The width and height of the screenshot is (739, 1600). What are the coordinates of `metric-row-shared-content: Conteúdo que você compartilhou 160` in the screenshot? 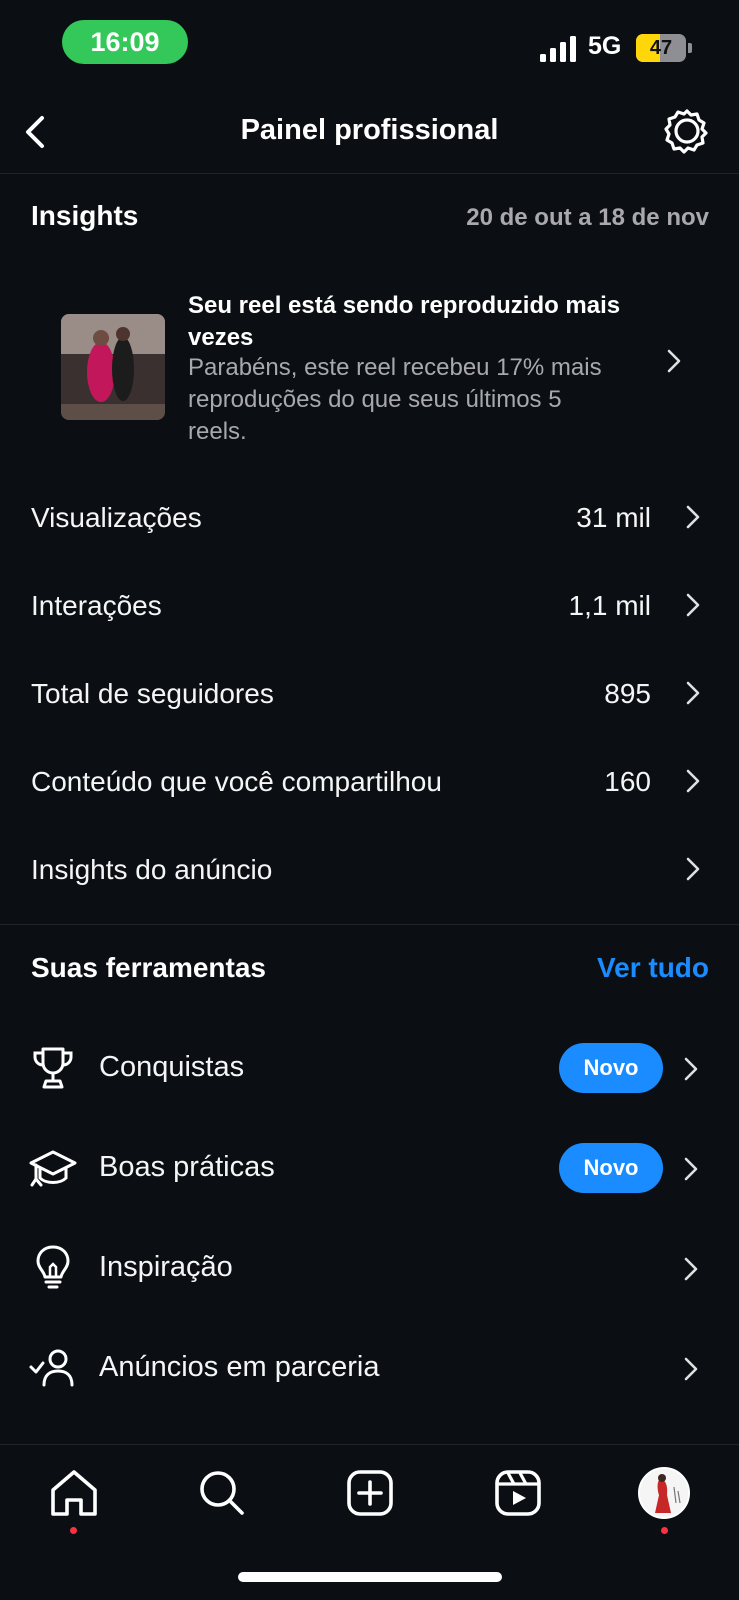 It's located at (369, 782).